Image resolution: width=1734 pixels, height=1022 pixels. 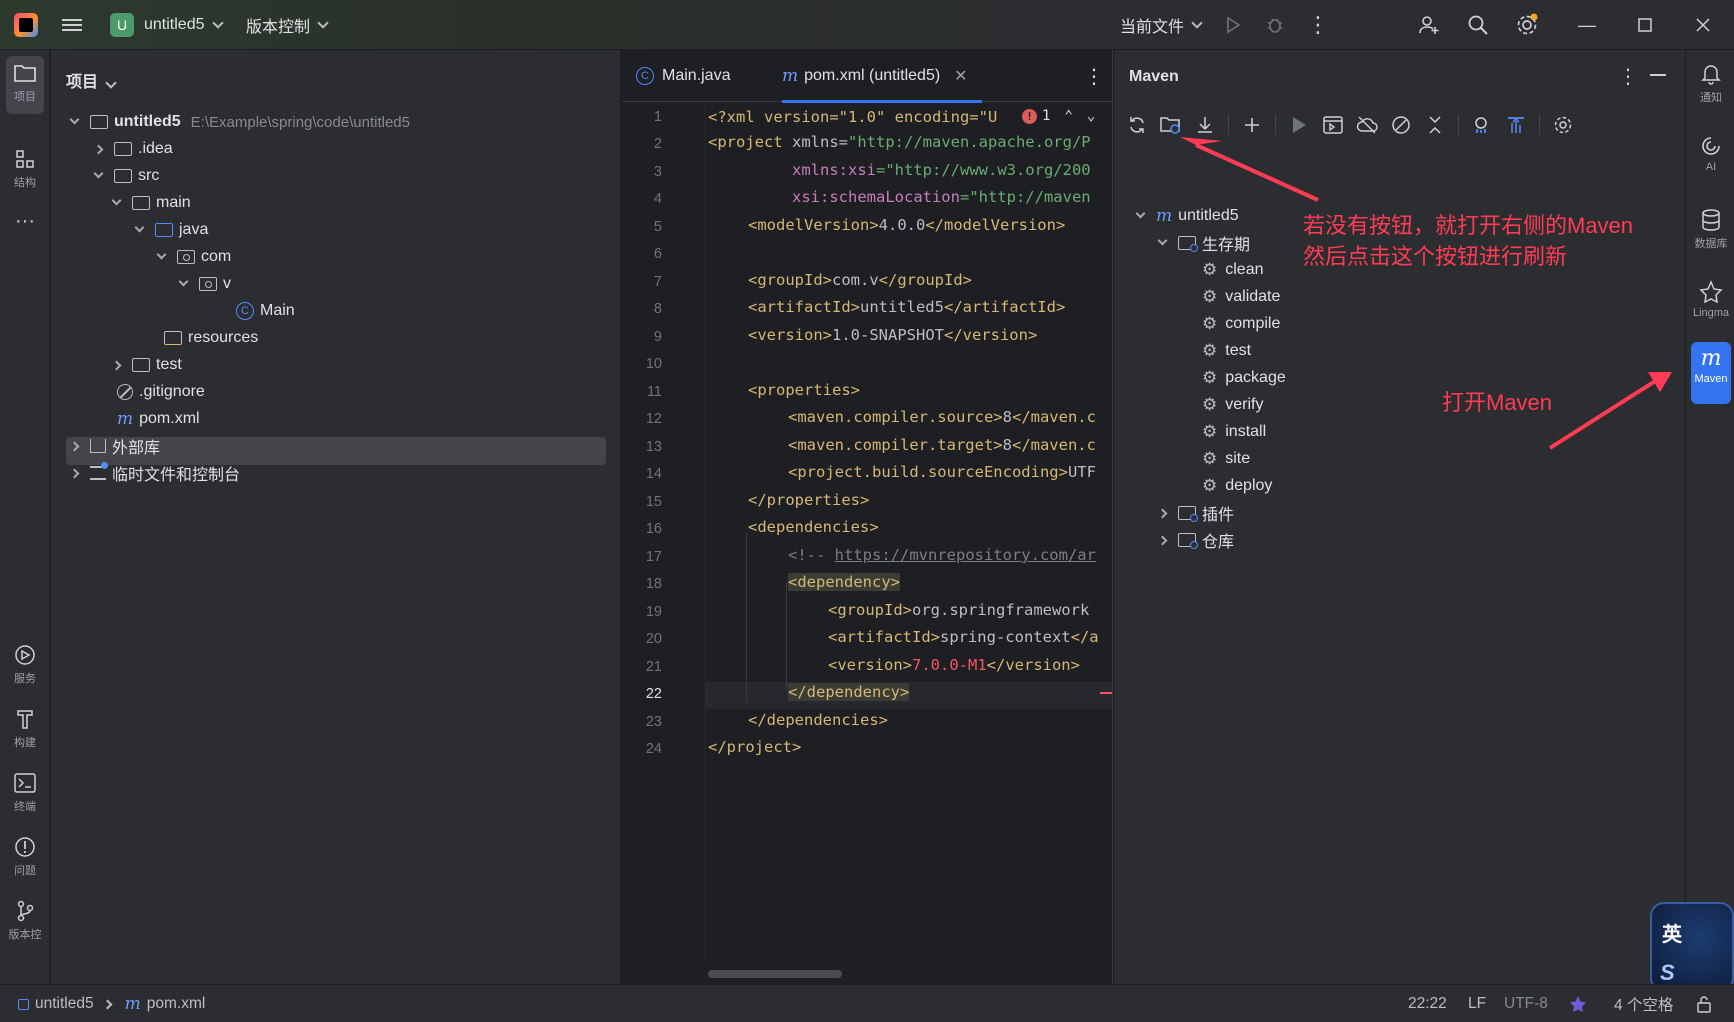 What do you see at coordinates (1643, 1003) in the screenshot?
I see `indent-setting: 4 个空格` at bounding box center [1643, 1003].